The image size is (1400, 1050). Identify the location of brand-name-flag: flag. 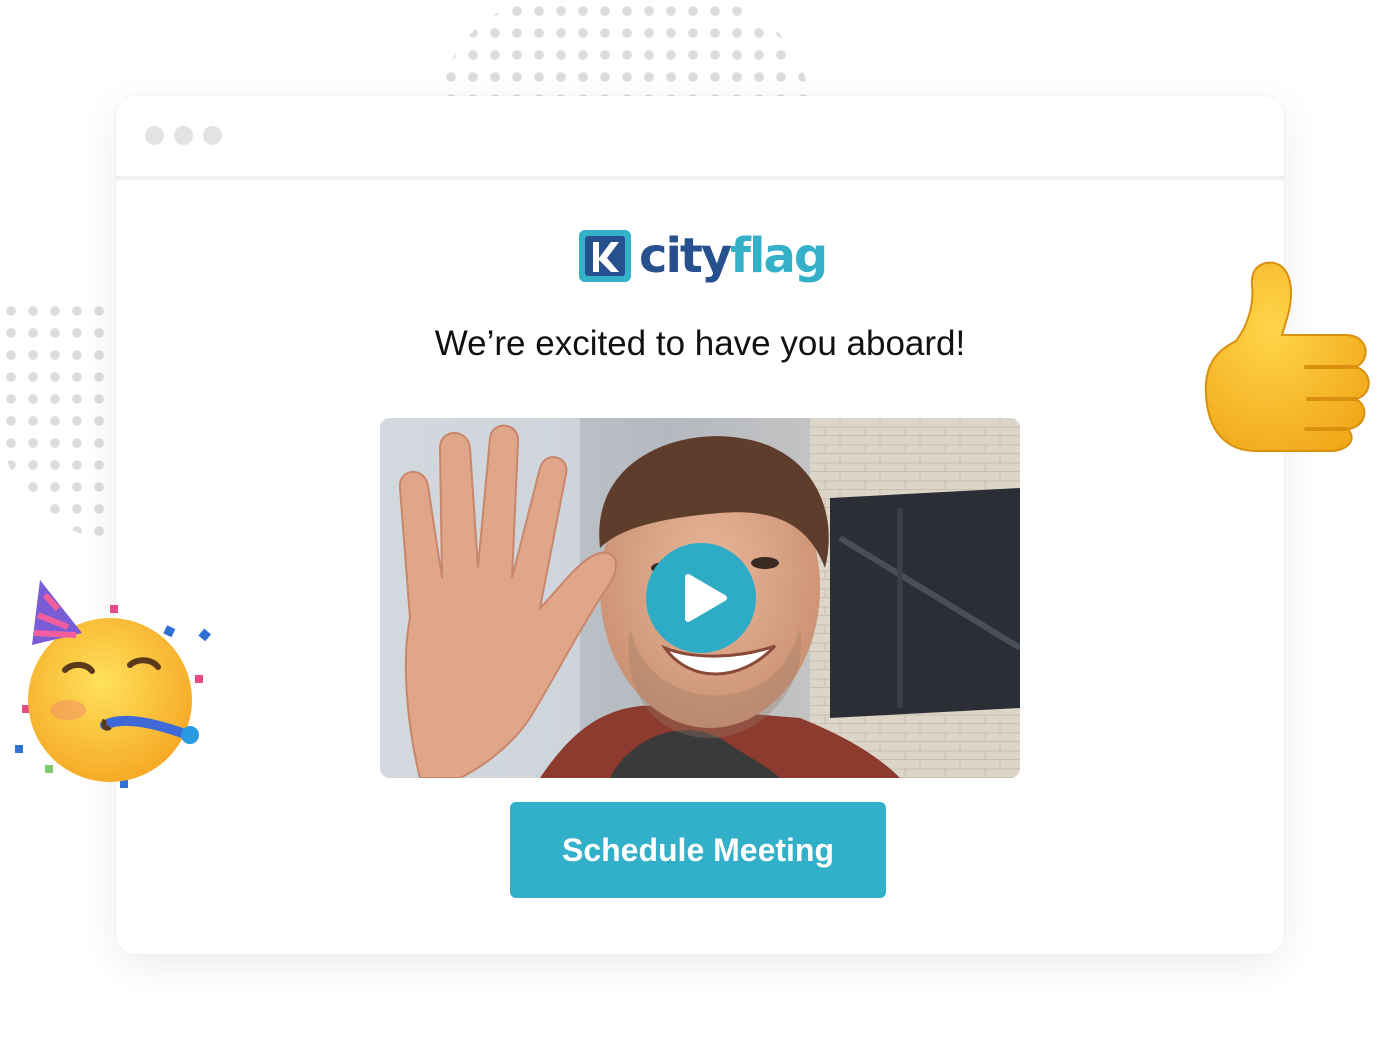
(779, 256).